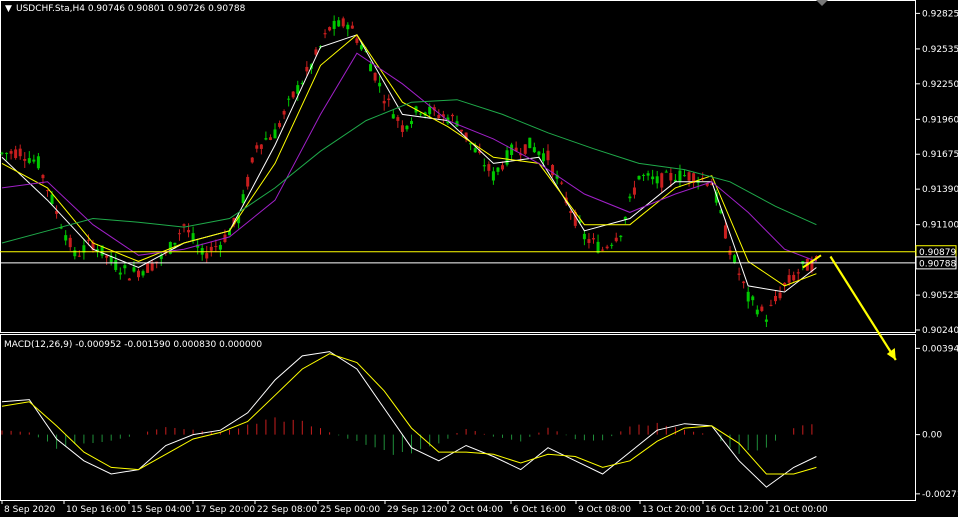  What do you see at coordinates (350, 510) in the screenshot?
I see `time-tick-label: 25 Sep 00:00` at bounding box center [350, 510].